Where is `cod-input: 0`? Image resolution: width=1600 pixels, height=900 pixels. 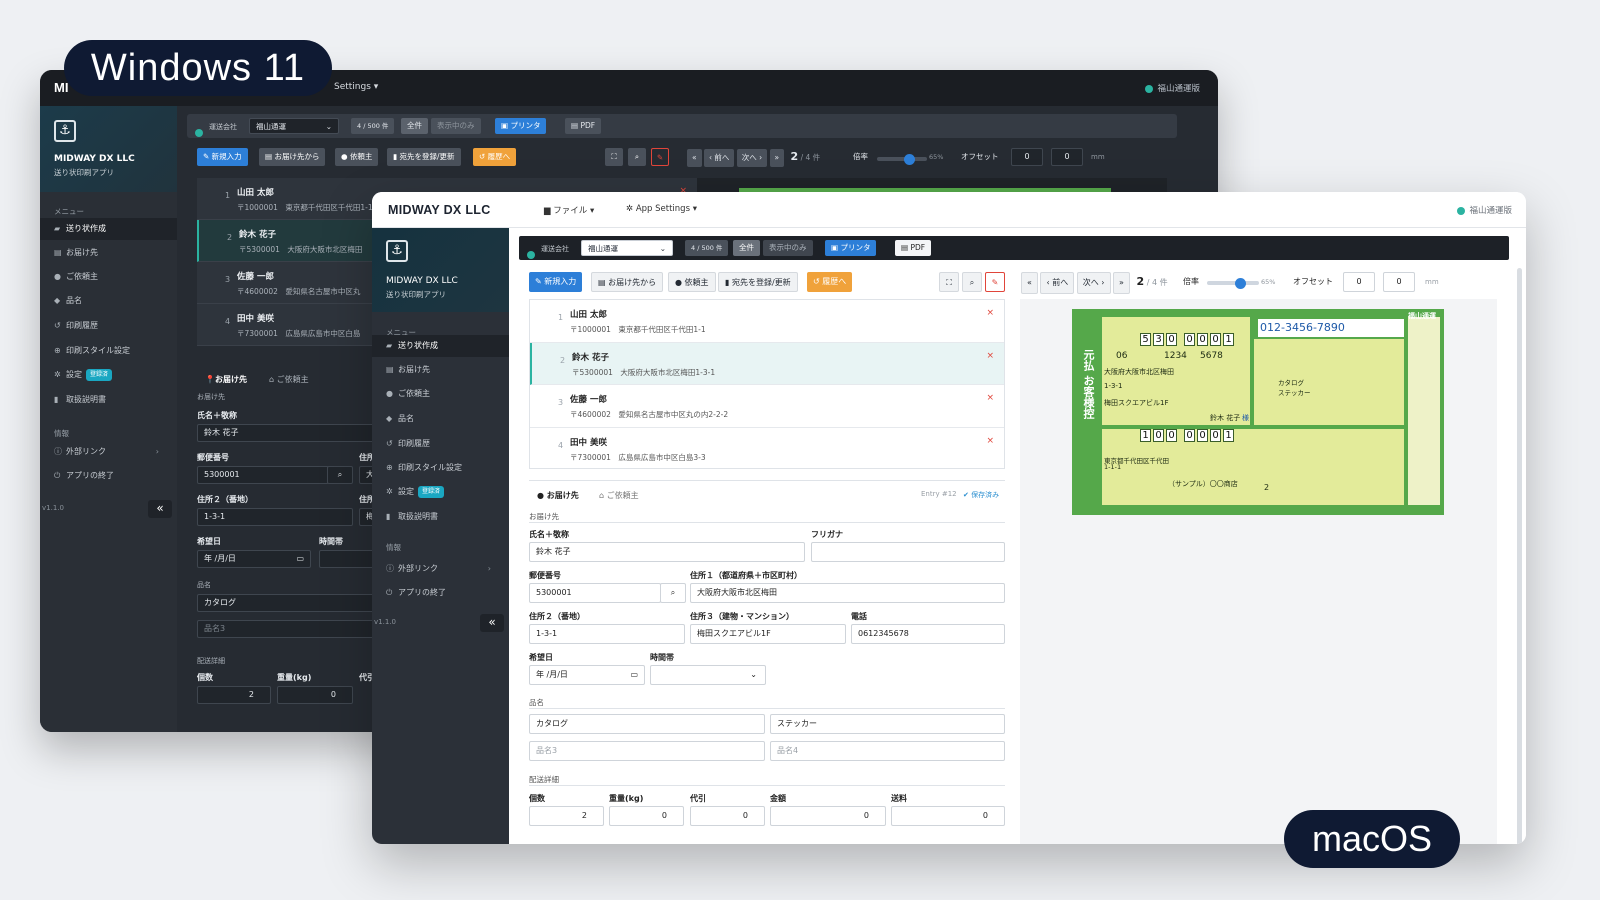 cod-input: 0 is located at coordinates (727, 816).